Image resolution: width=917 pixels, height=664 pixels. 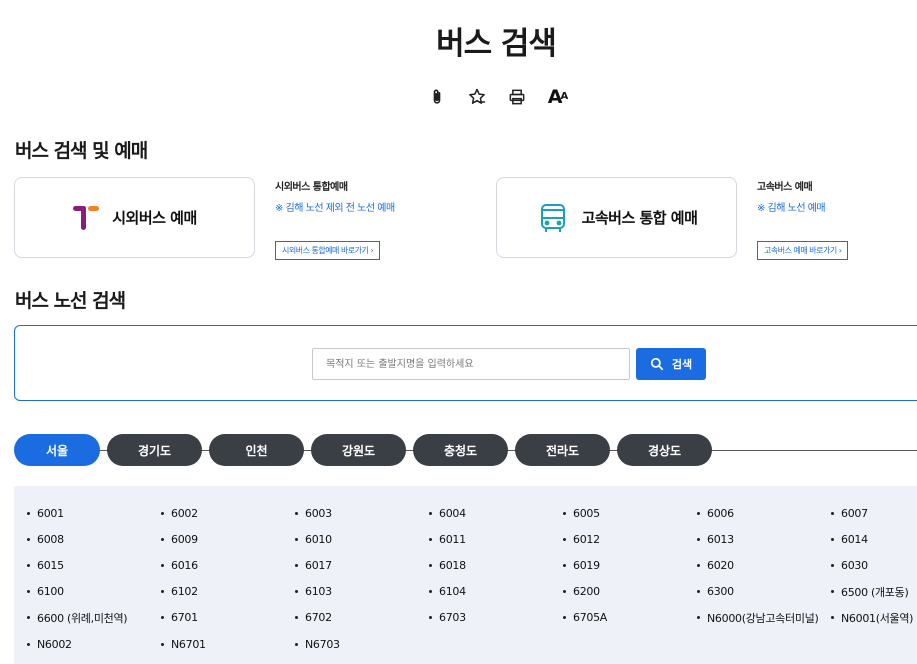 I want to click on route-item: 6020, so click(x=764, y=565).